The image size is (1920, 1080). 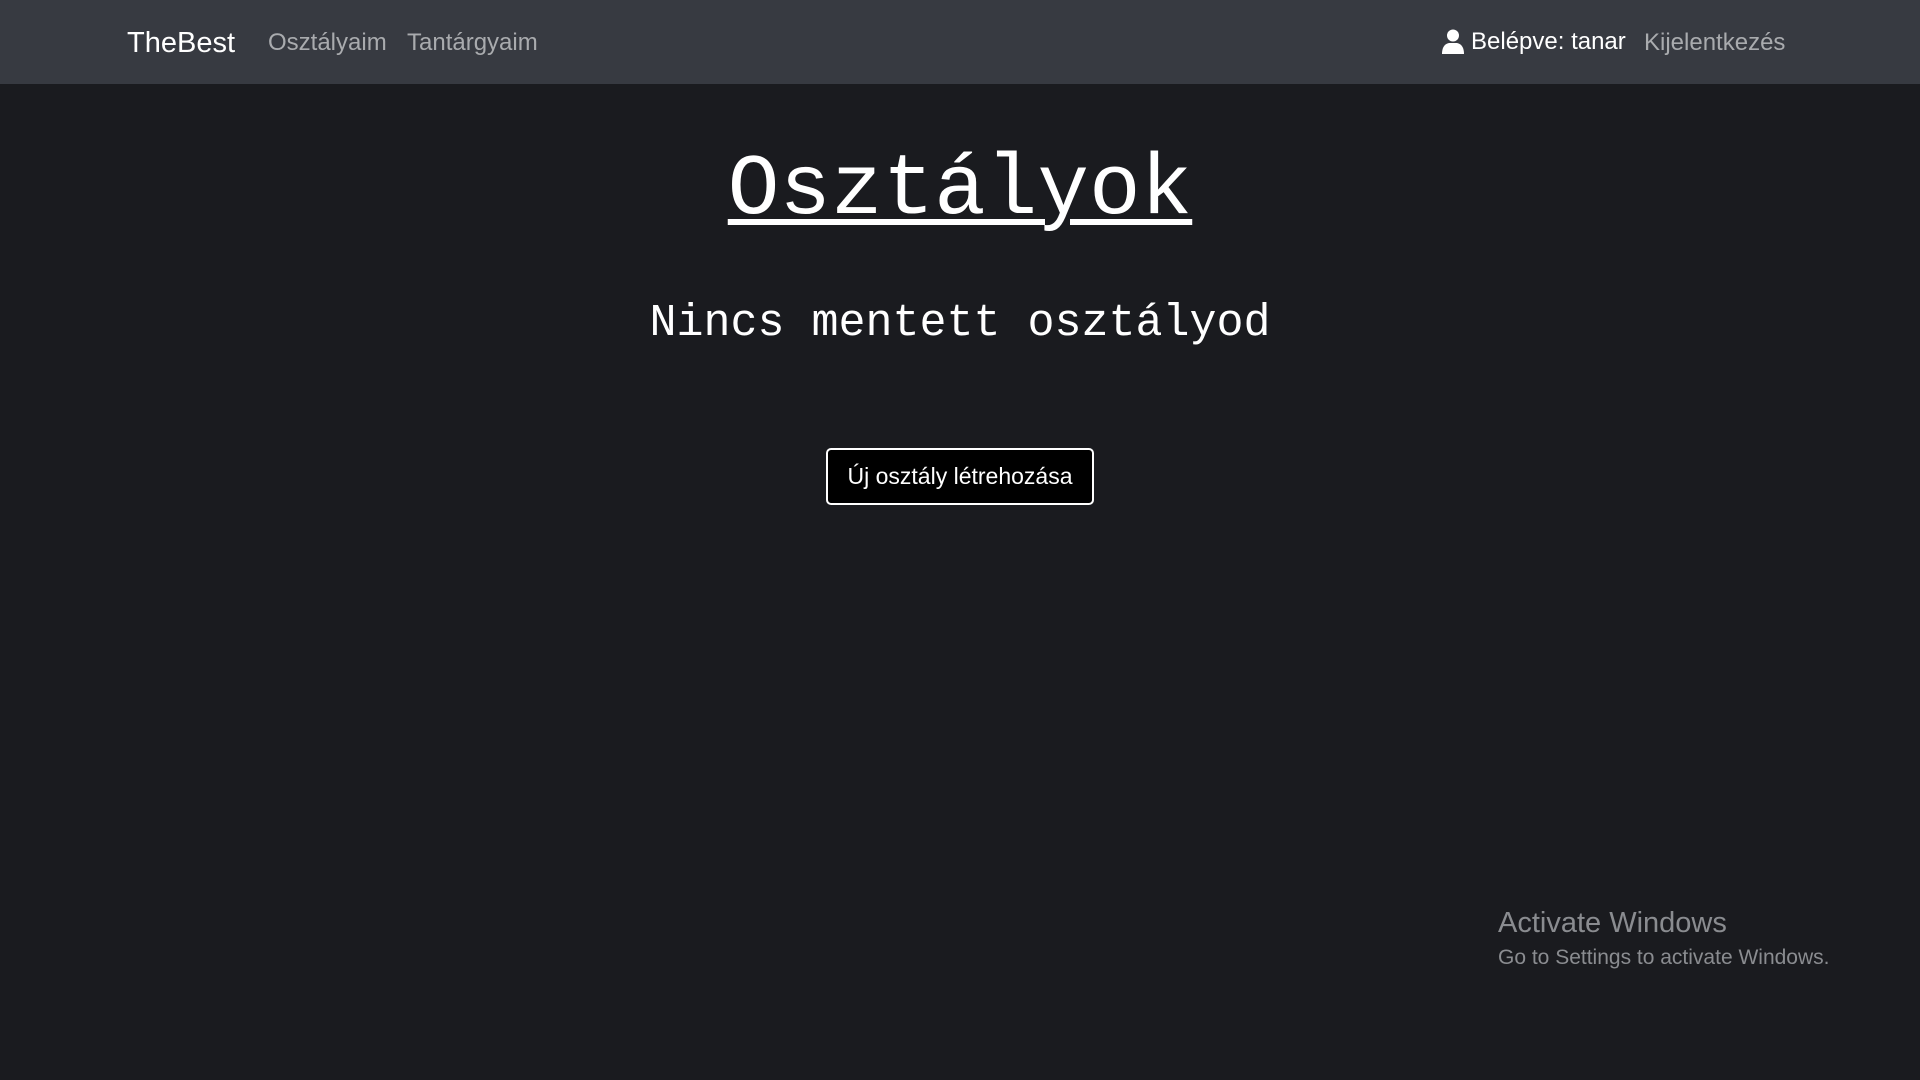 What do you see at coordinates (1714, 42) in the screenshot?
I see `logout-link: Kijelentkezés` at bounding box center [1714, 42].